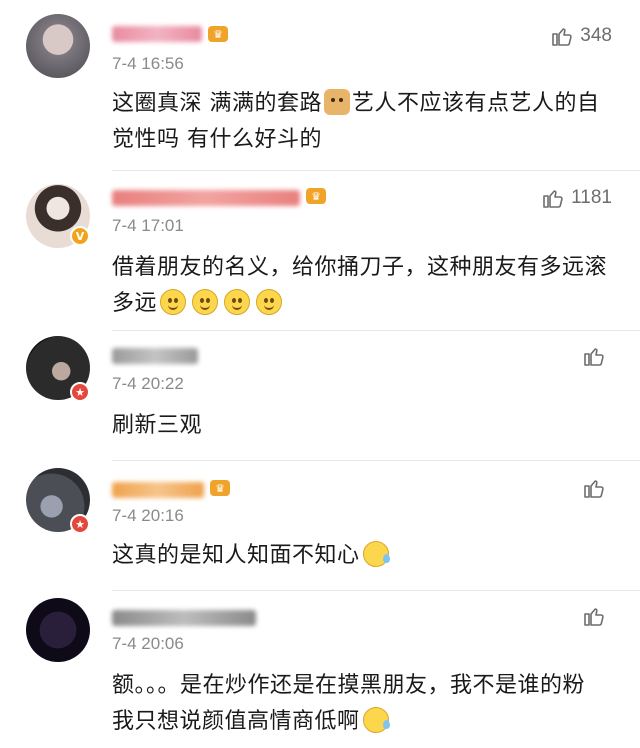 The width and height of the screenshot is (640, 748). Describe the element at coordinates (148, 643) in the screenshot. I see `comment-time: 7-4 20:06` at that location.